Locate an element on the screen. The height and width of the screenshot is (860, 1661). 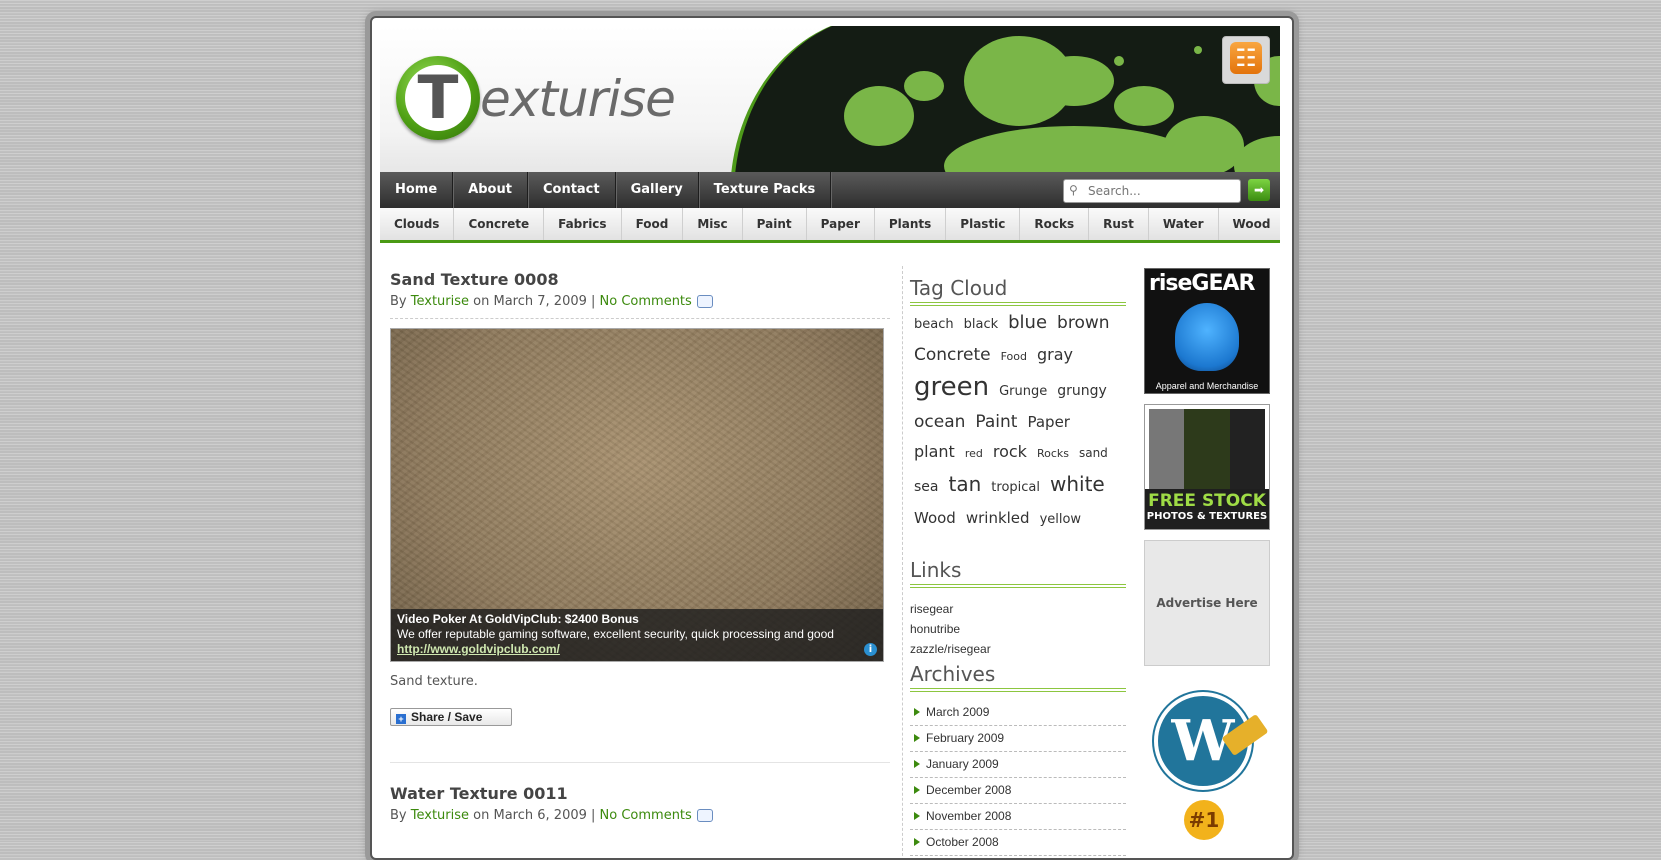
tag-link: rock is located at coordinates (1010, 452).